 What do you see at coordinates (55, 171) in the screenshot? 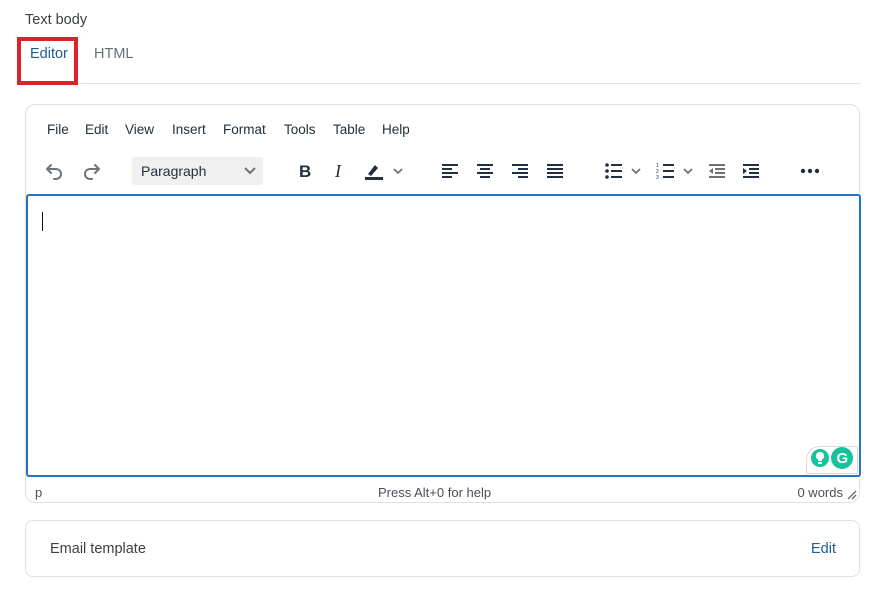
I see `undo-icon` at bounding box center [55, 171].